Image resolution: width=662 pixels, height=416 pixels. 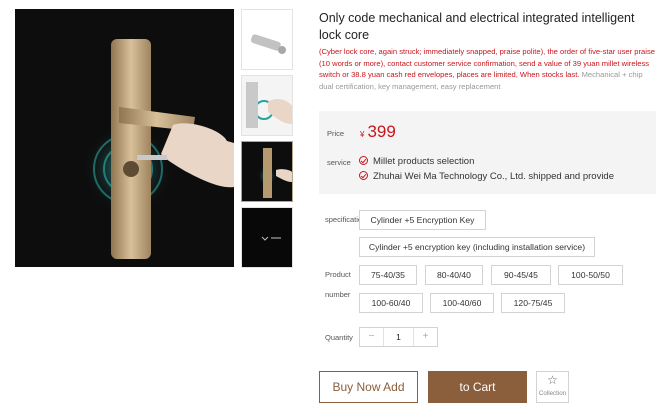 I want to click on quantity-stepper: − 1 +, so click(x=398, y=337).